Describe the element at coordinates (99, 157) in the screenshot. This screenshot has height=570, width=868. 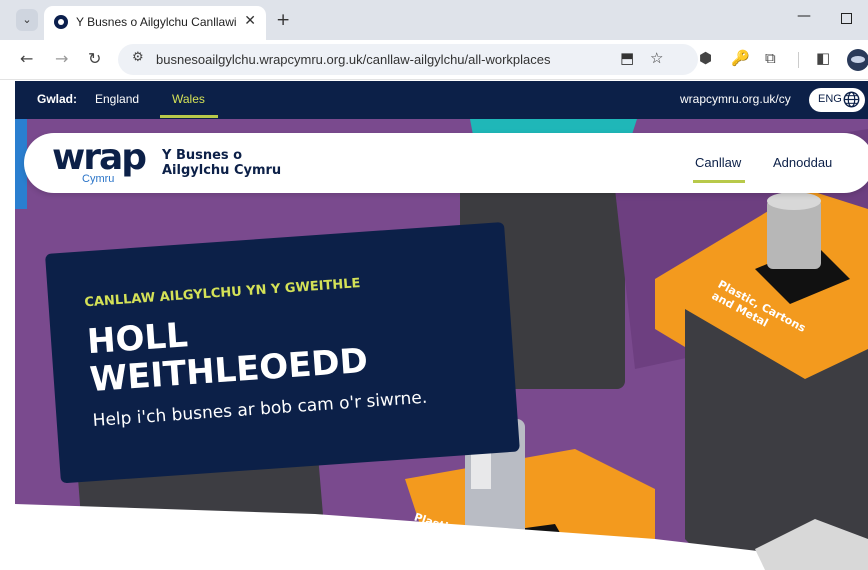
I see `logo-wordmark: wrap` at that location.